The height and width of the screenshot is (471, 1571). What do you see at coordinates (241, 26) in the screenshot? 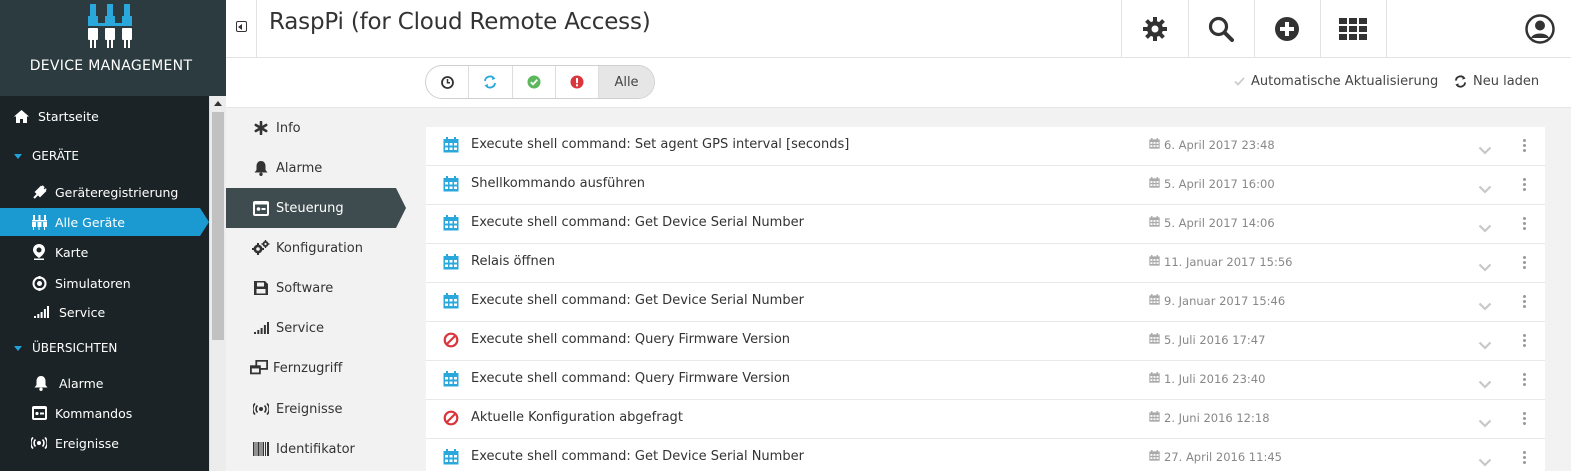
I see `collapse-sidebar-icon` at bounding box center [241, 26].